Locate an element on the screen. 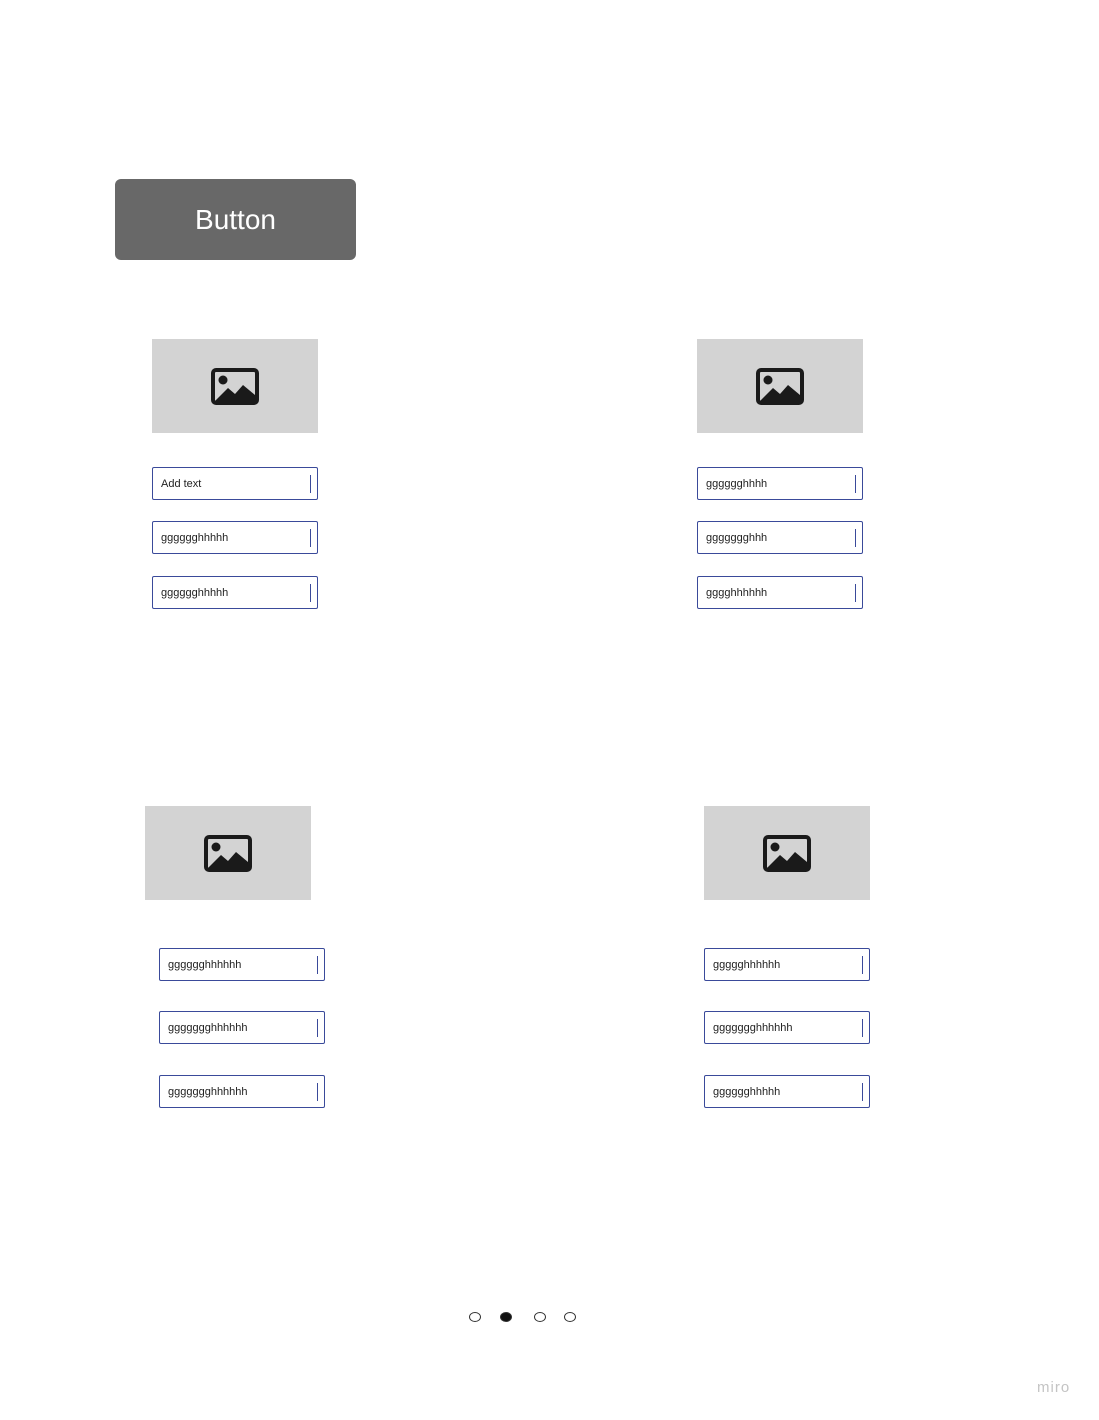 This screenshot has height=1420, width=1099. text-field-value: Add text is located at coordinates (181, 483).